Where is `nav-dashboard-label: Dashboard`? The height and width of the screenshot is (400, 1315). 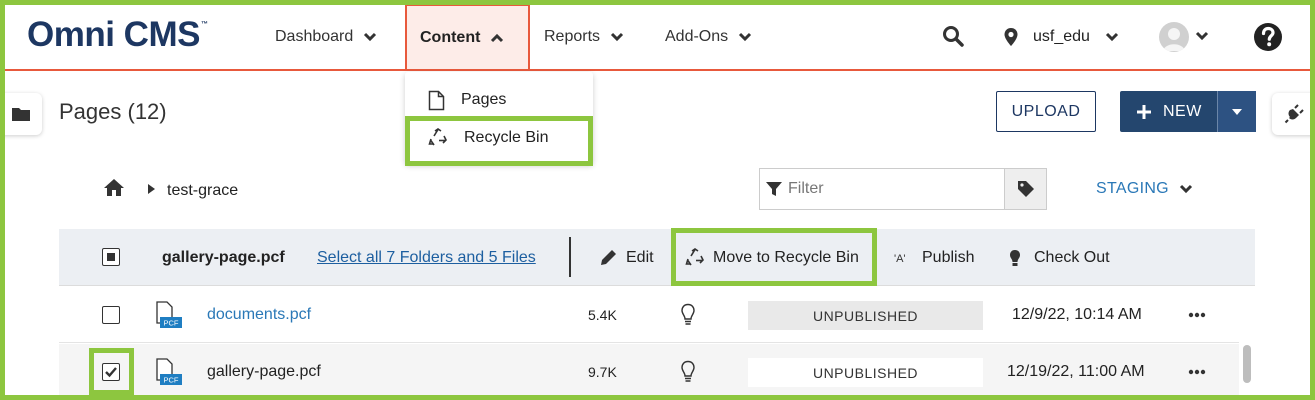 nav-dashboard-label: Dashboard is located at coordinates (314, 36).